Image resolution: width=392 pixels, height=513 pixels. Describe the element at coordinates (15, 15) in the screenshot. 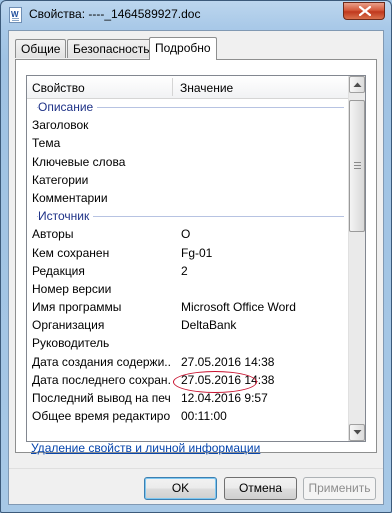

I see `word-document-icon: W` at that location.